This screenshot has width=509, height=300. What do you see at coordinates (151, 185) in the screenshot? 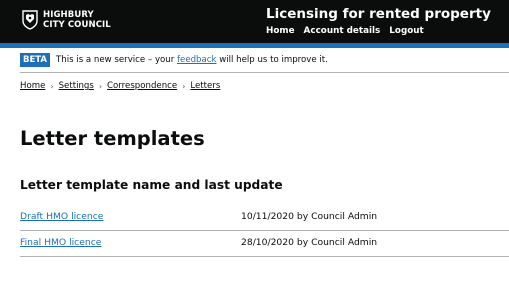
I see `section-heading: Letter template name and last update` at bounding box center [151, 185].